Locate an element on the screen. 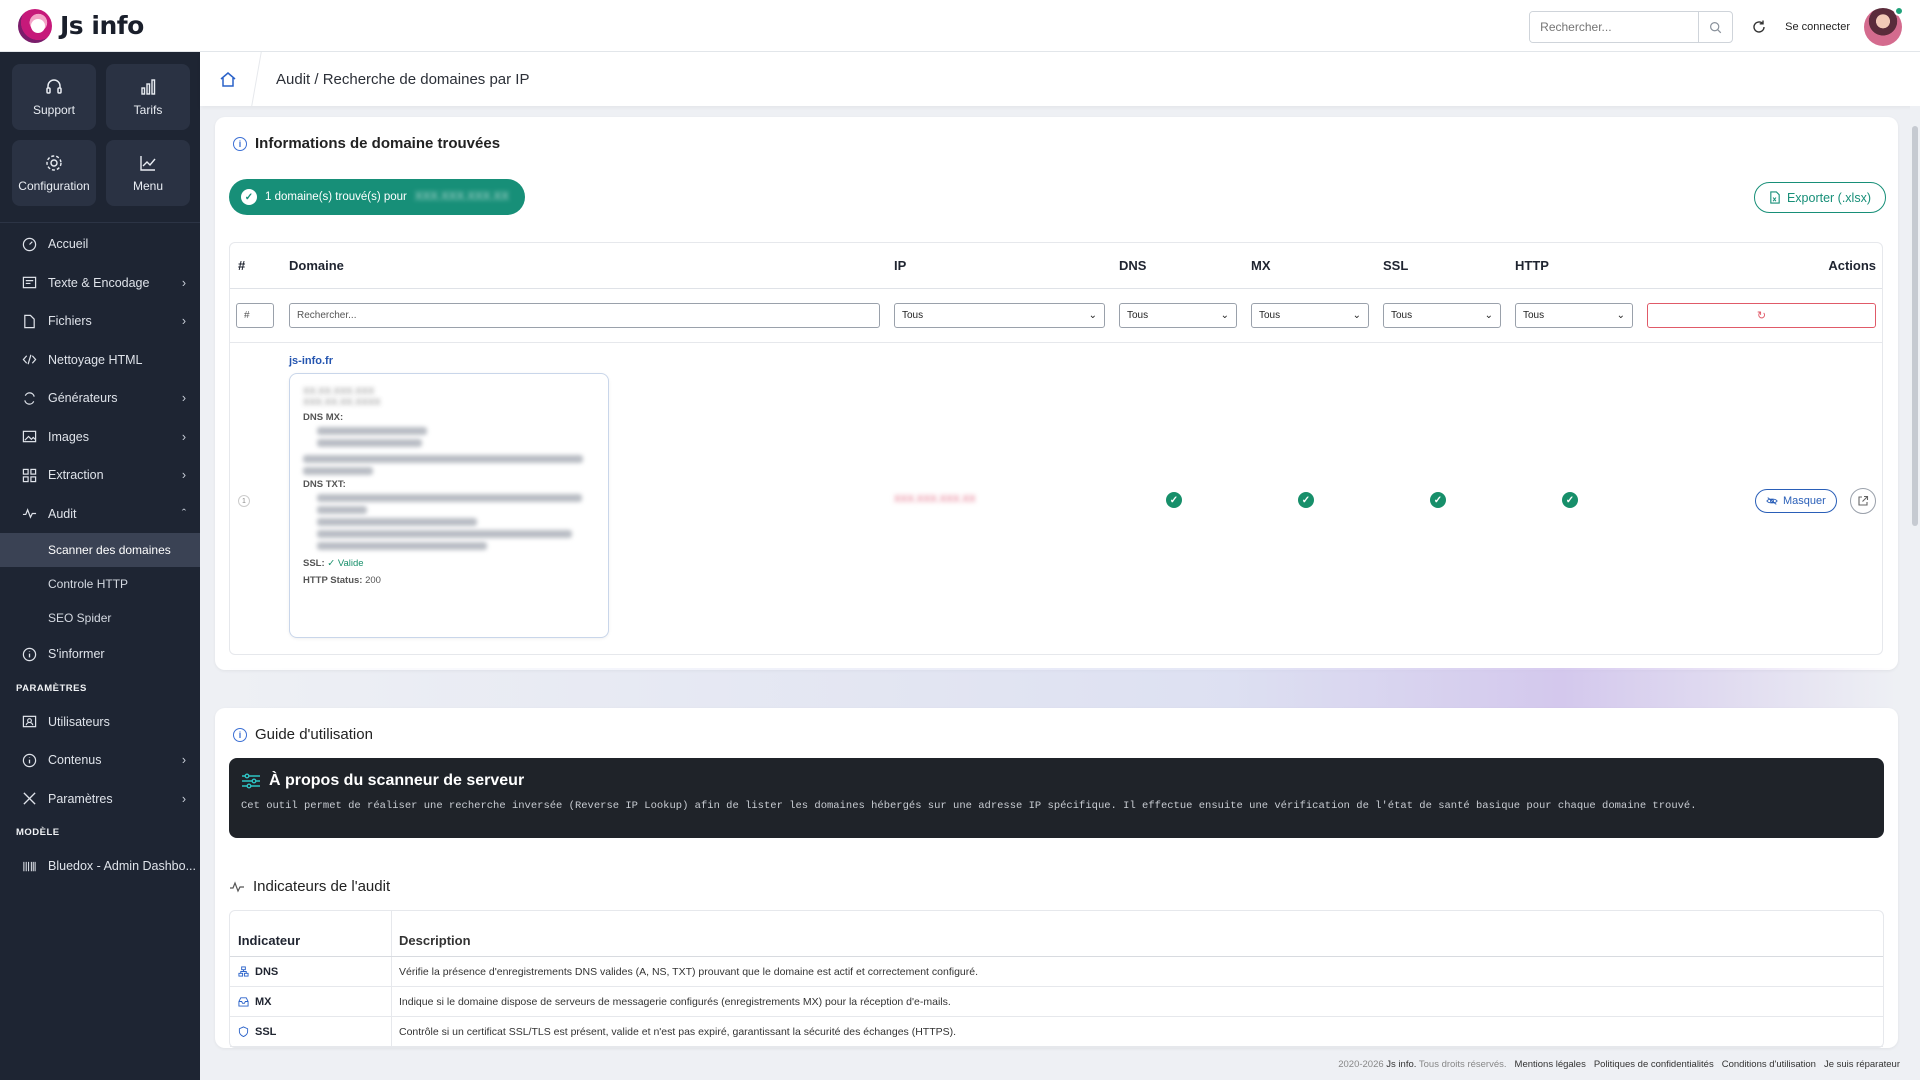  avatar is located at coordinates (1884, 26).